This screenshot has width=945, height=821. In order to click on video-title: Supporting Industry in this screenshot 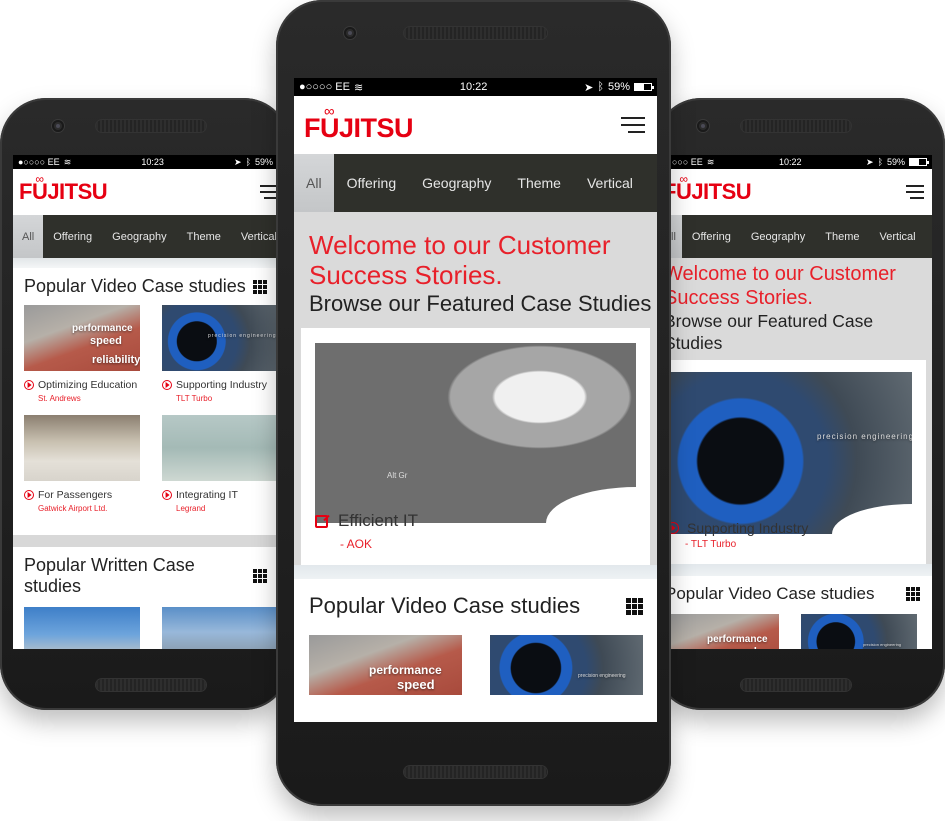, I will do `click(222, 385)`.